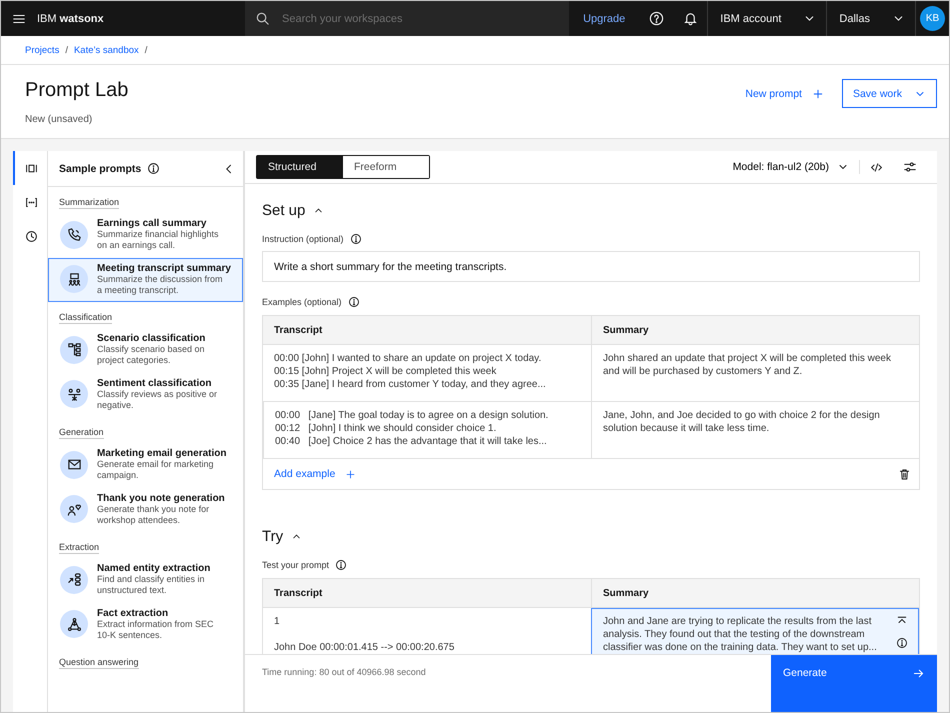 The width and height of the screenshot is (950, 713). I want to click on network-triangle-icon, so click(74, 624).